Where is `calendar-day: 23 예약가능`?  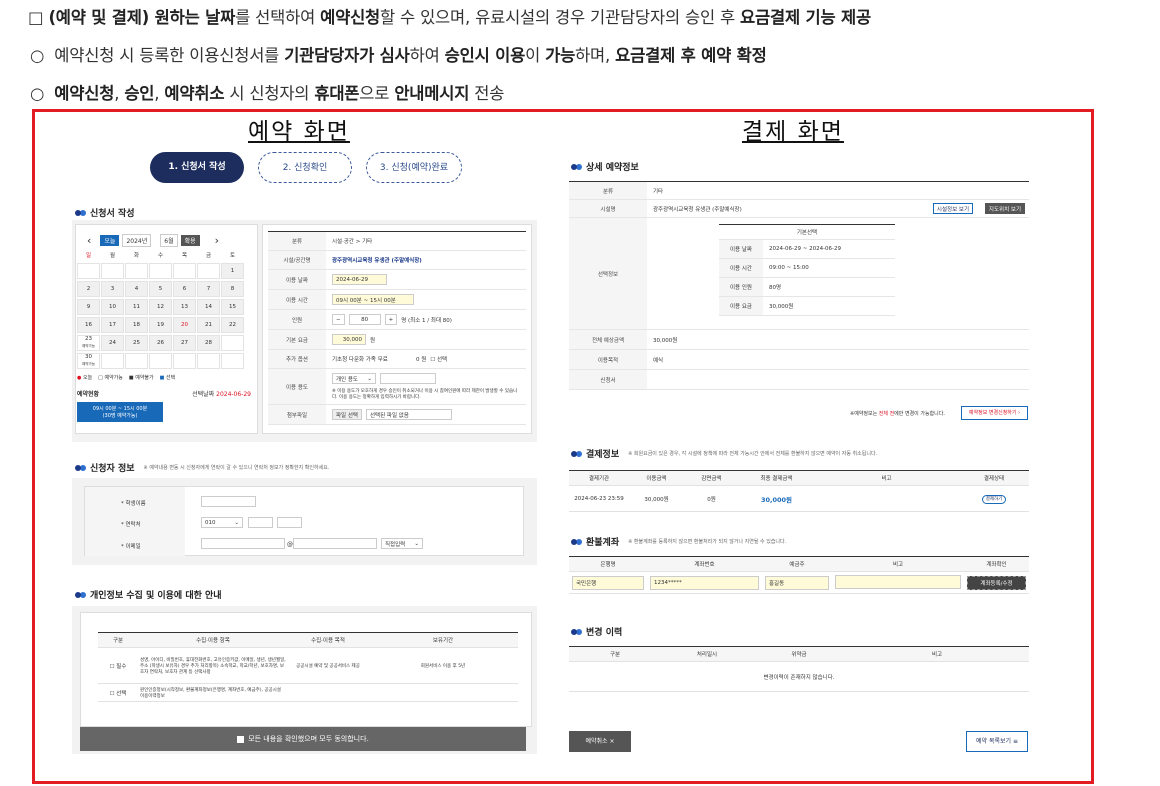
calendar-day: 23 예약가능 is located at coordinates (88, 343).